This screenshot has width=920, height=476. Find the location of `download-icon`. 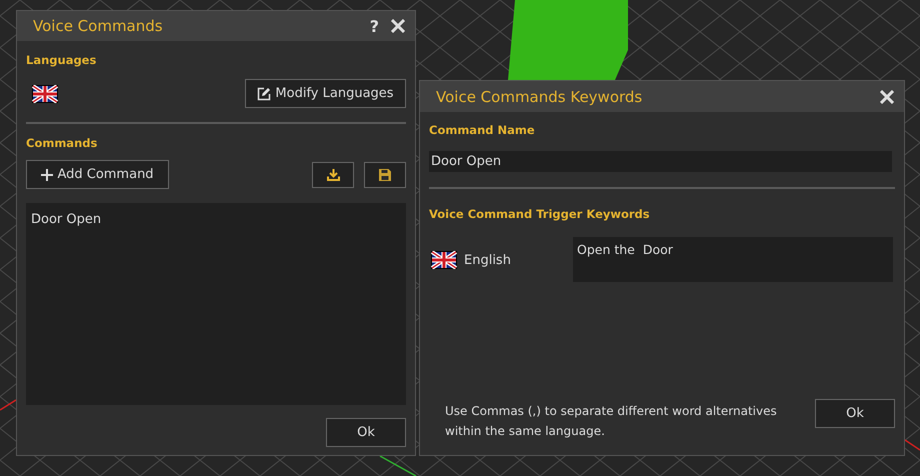

download-icon is located at coordinates (333, 174).